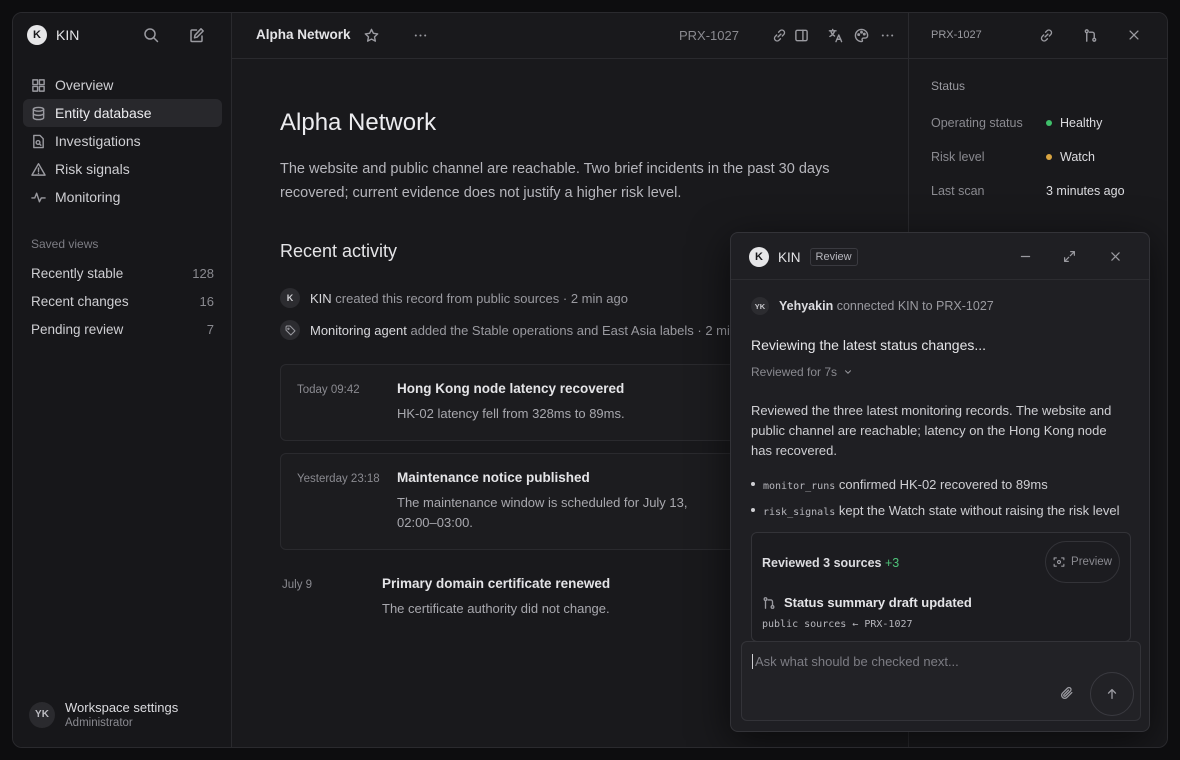 The width and height of the screenshot is (1180, 760). I want to click on popup-header: K KIN Review, so click(940, 256).